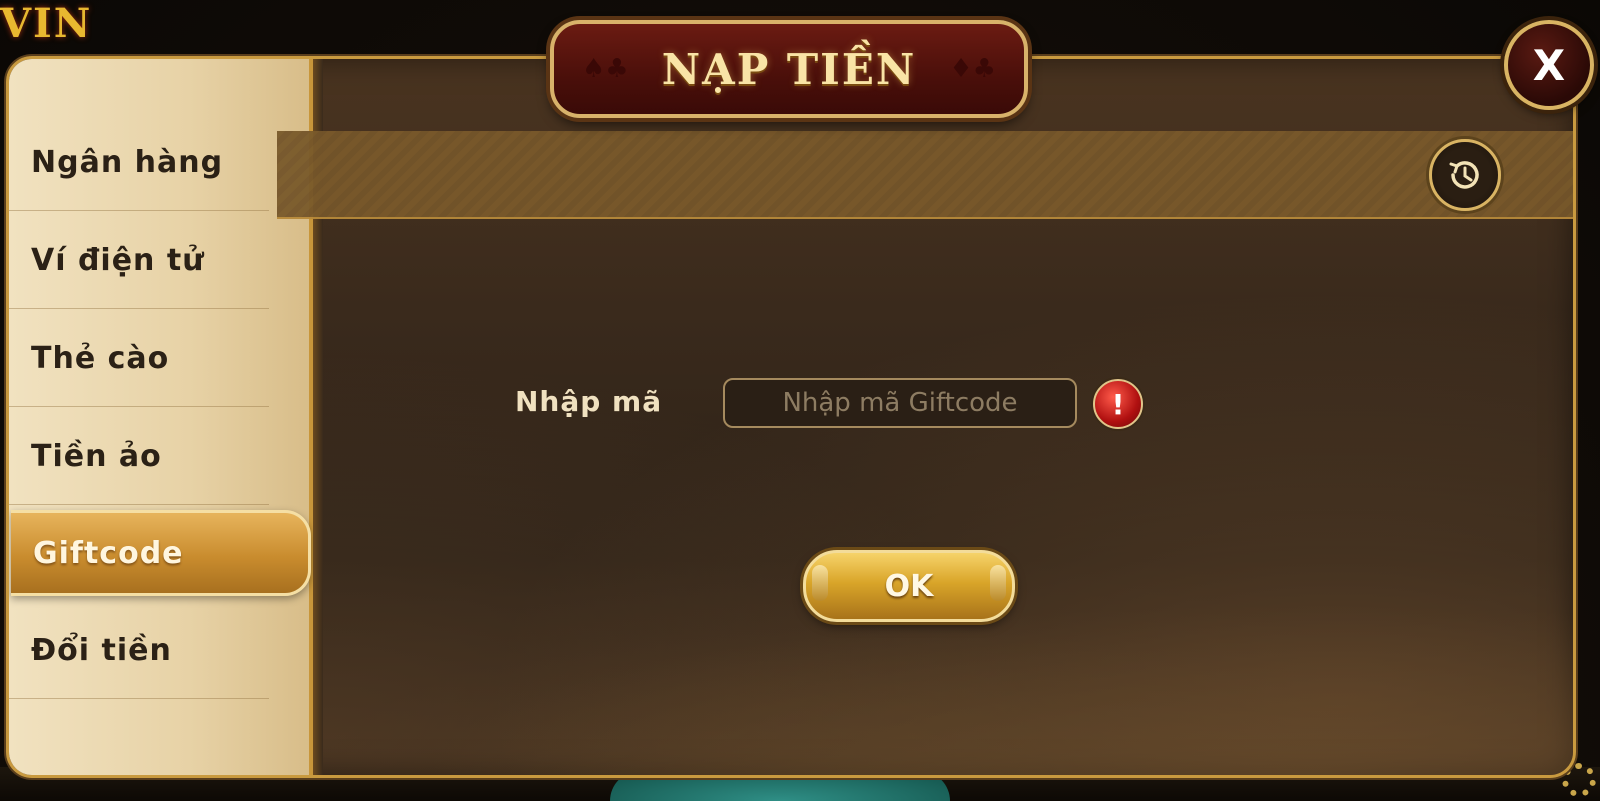 This screenshot has width=1600, height=801. Describe the element at coordinates (998, 583) in the screenshot. I see `button-cap-right` at that location.